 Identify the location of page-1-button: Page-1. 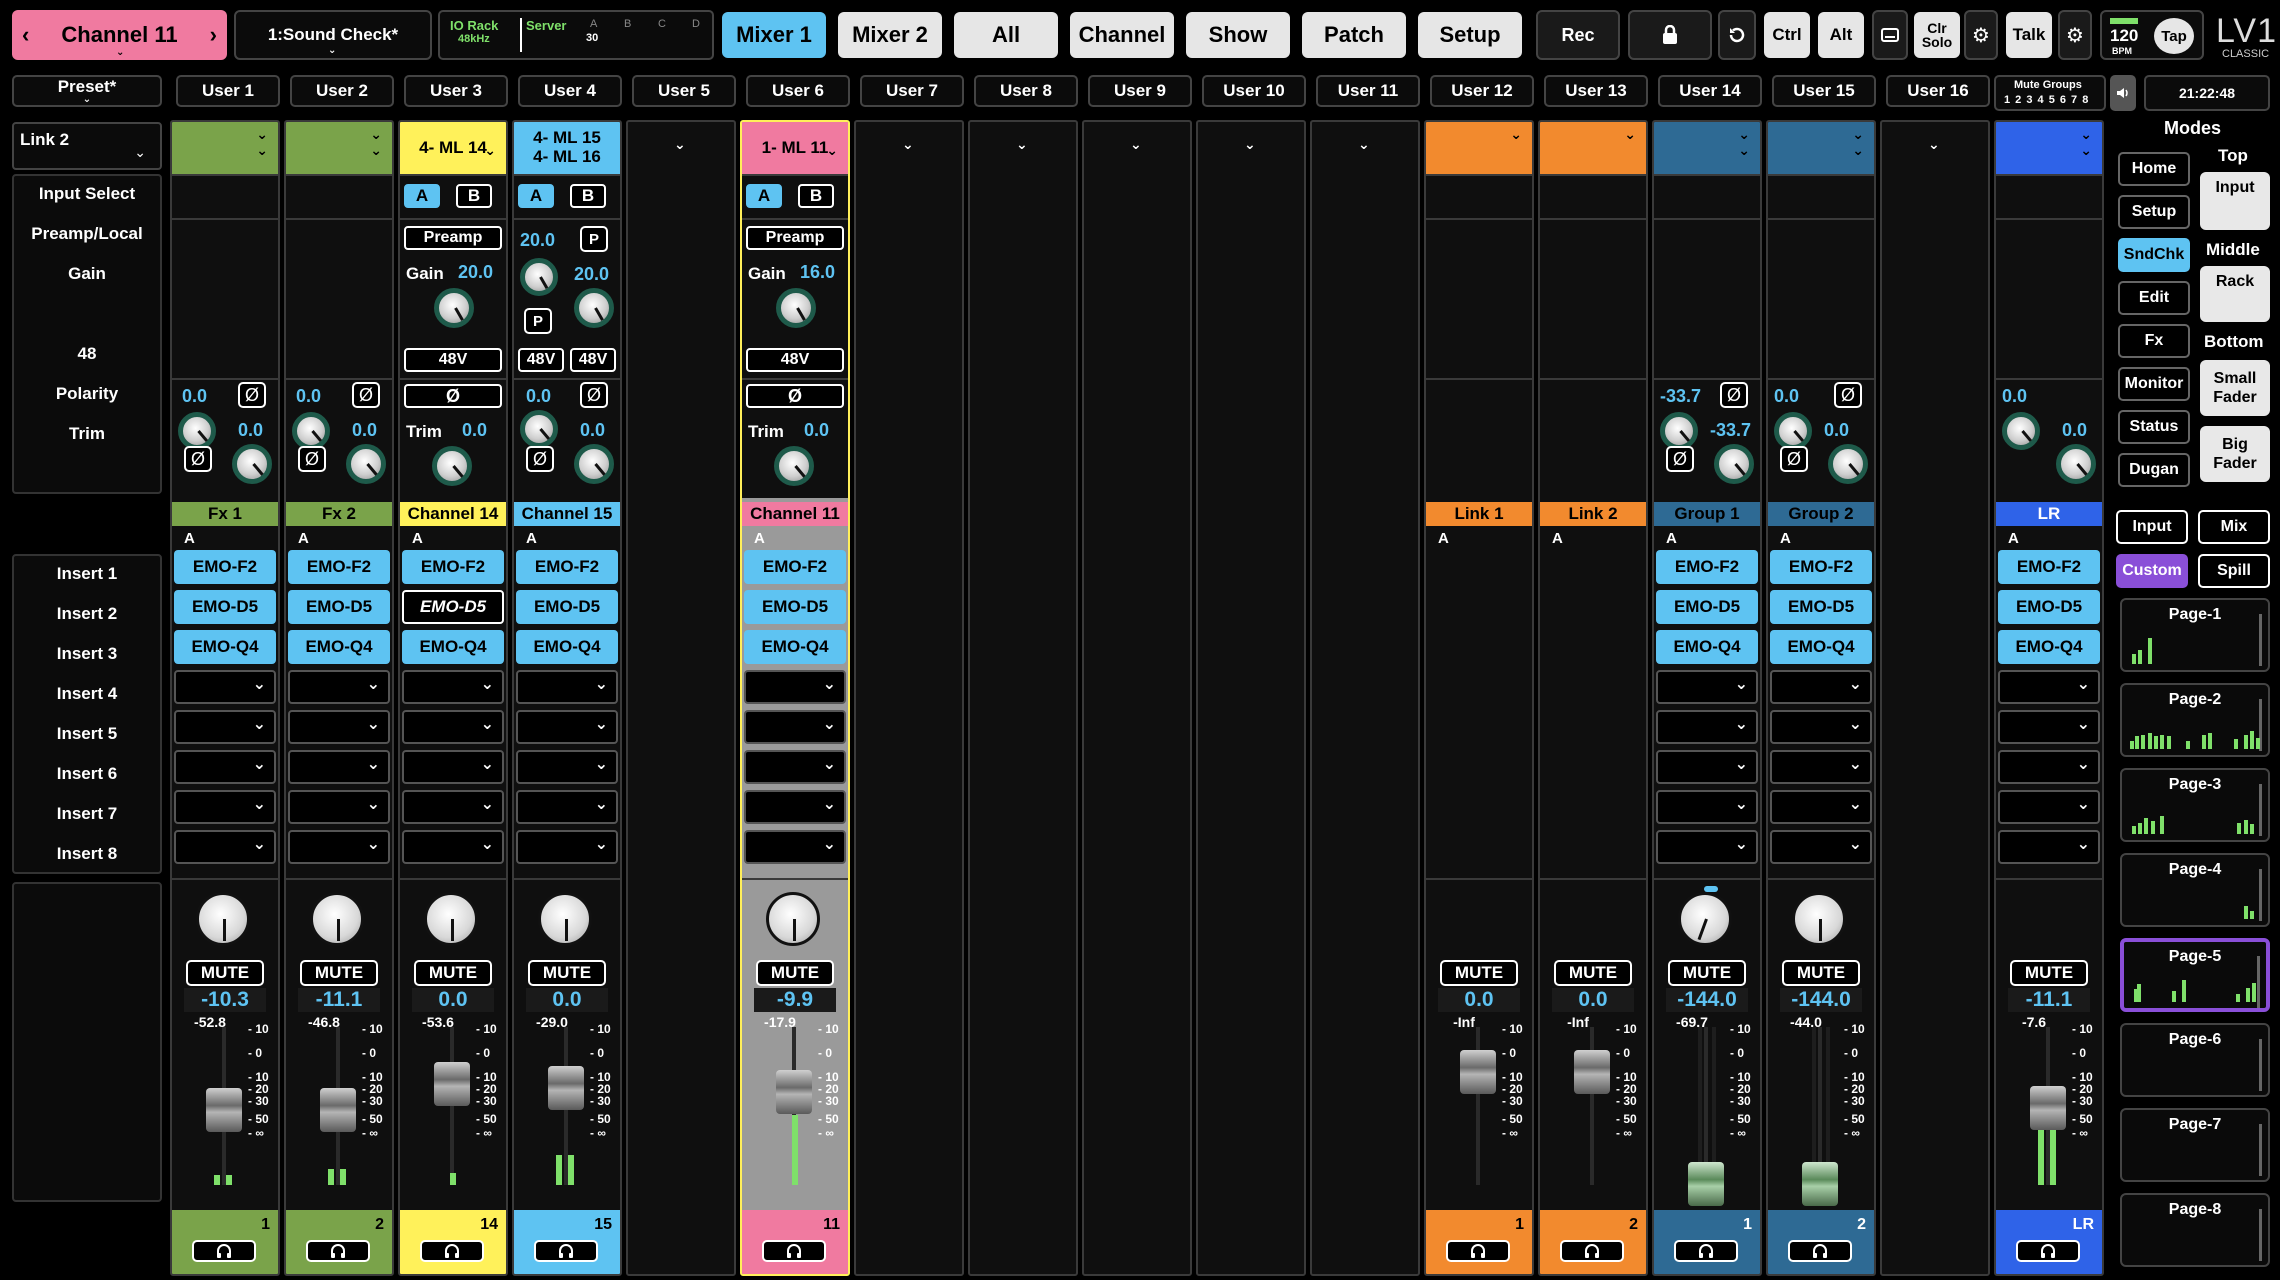
(2195, 635).